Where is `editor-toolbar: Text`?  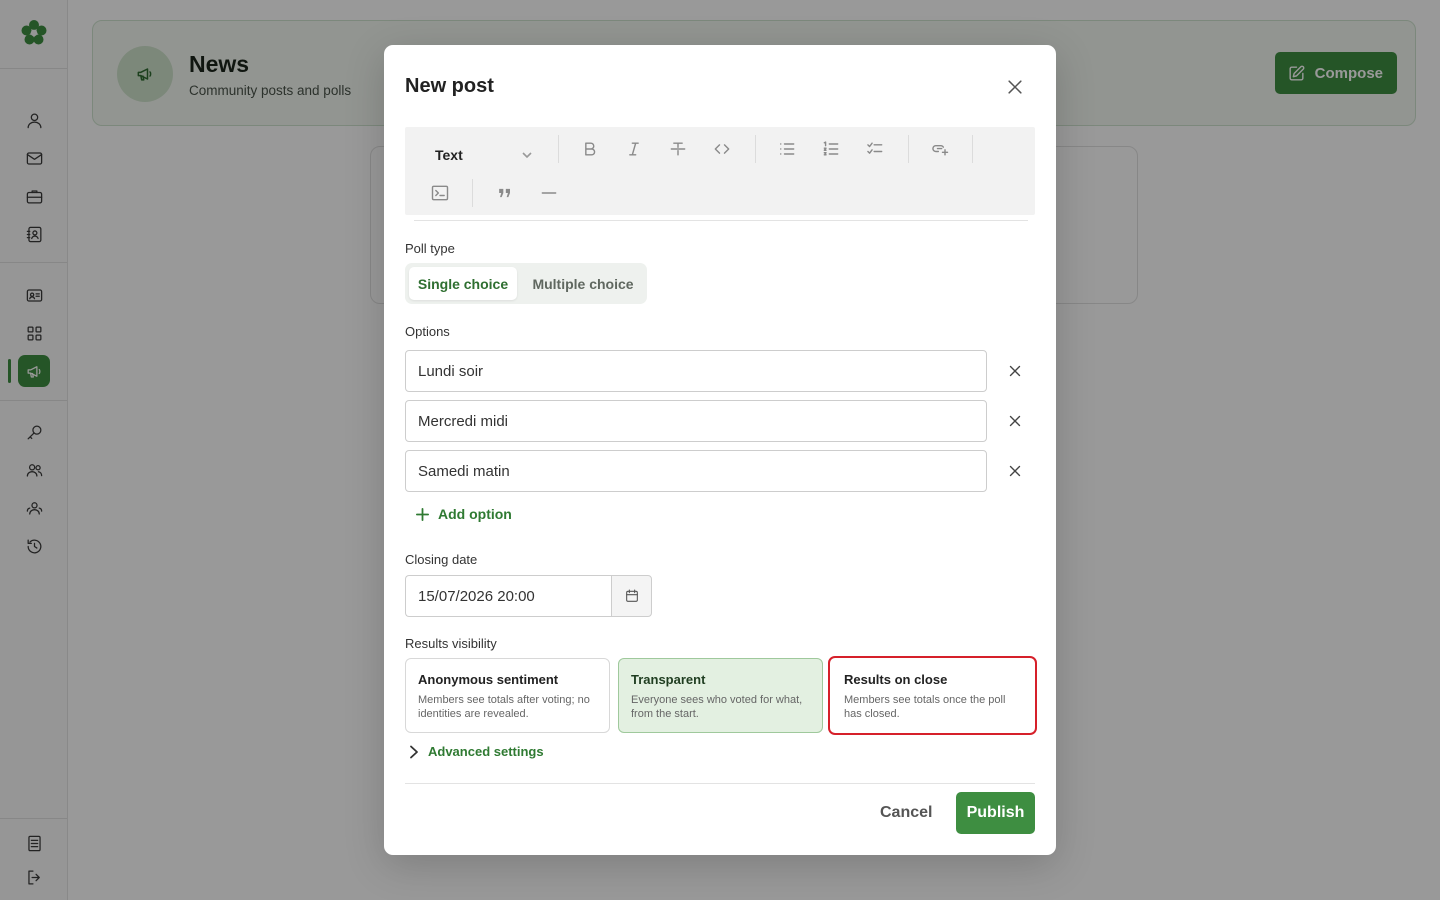 editor-toolbar: Text is located at coordinates (720, 171).